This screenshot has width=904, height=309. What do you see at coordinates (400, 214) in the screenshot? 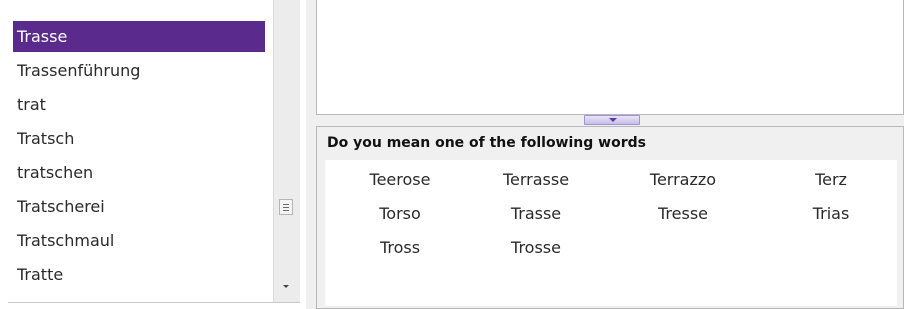
I see `suggestion-word: Torso` at bounding box center [400, 214].